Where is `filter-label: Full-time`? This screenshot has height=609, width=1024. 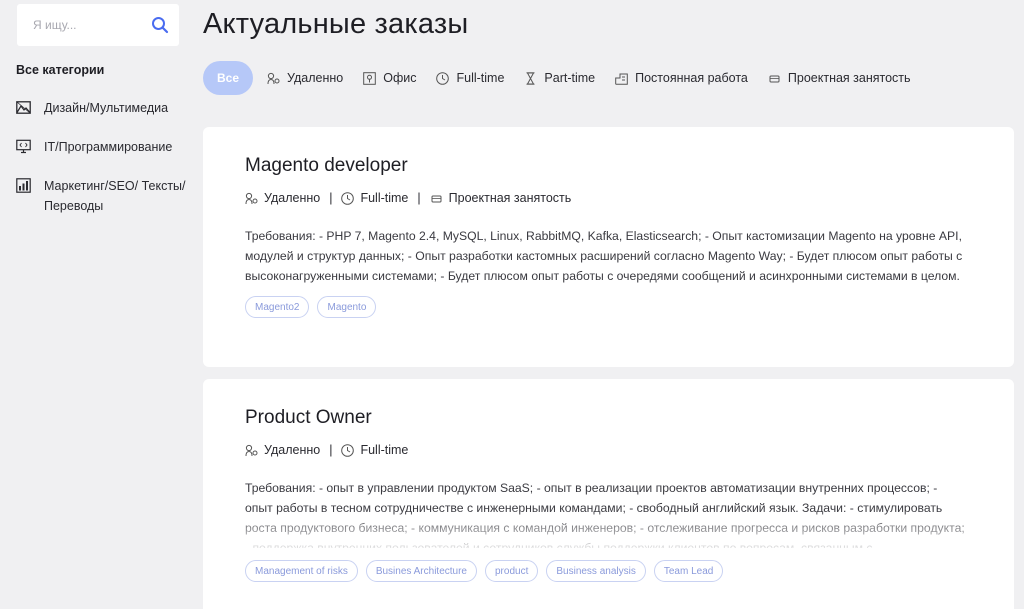
filter-label: Full-time is located at coordinates (480, 78).